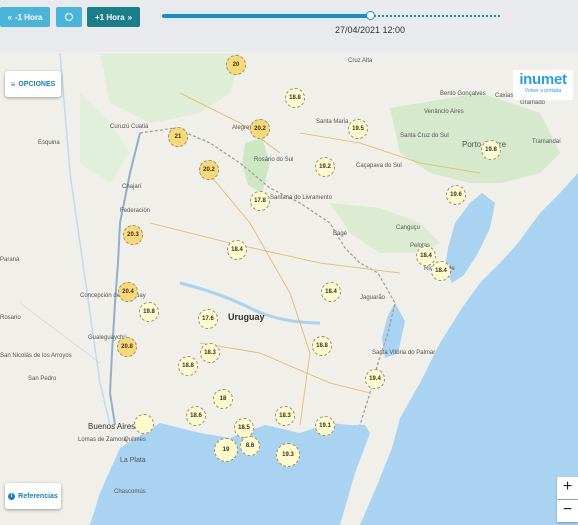 The image size is (578, 525). I want to click on station-marker, so click(144, 424).